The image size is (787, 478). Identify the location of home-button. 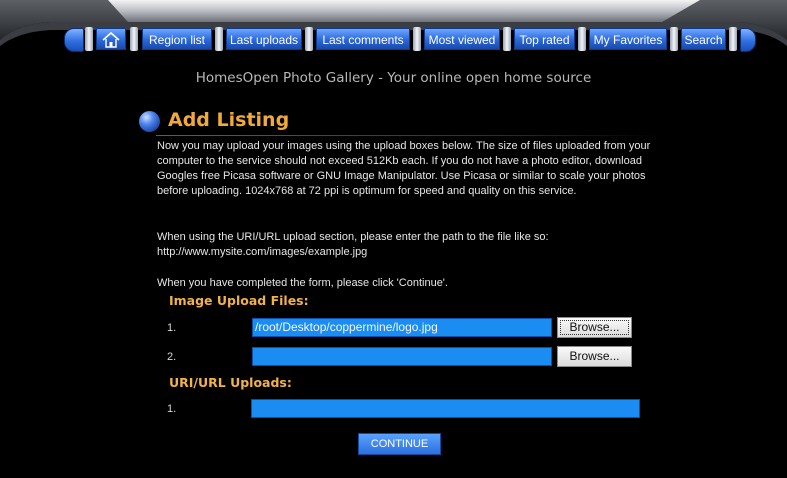
(111, 39).